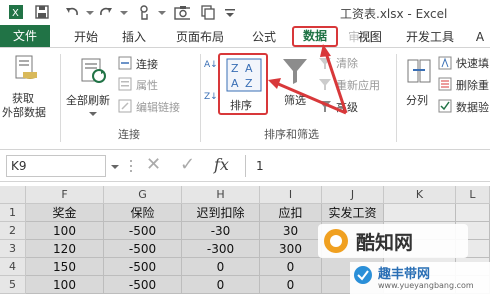 The image size is (490, 294). What do you see at coordinates (221, 164) in the screenshot?
I see `insert-function-icon: fx` at bounding box center [221, 164].